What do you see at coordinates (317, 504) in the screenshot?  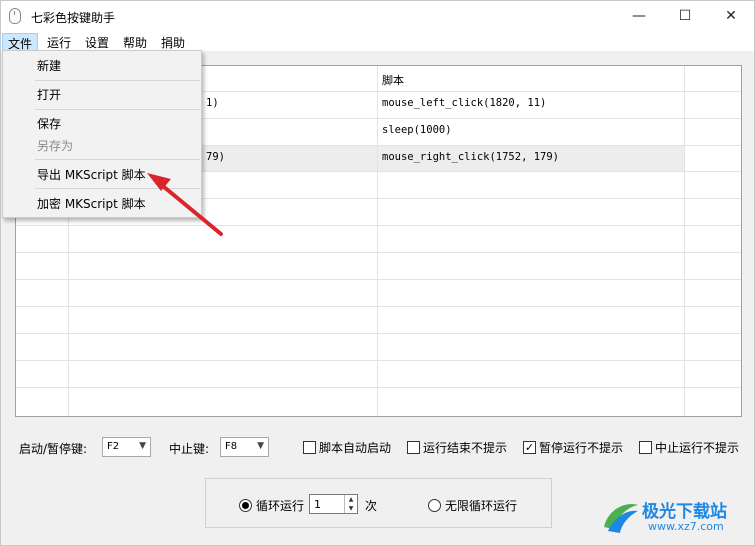 I see `loop-count-value: 1` at bounding box center [317, 504].